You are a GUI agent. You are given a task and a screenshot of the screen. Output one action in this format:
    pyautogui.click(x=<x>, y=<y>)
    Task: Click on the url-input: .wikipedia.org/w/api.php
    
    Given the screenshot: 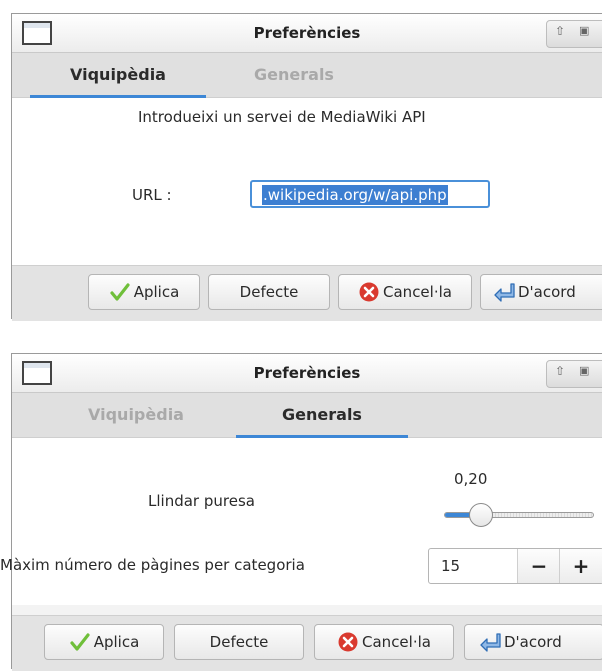 What is the action you would take?
    pyautogui.click(x=370, y=194)
    